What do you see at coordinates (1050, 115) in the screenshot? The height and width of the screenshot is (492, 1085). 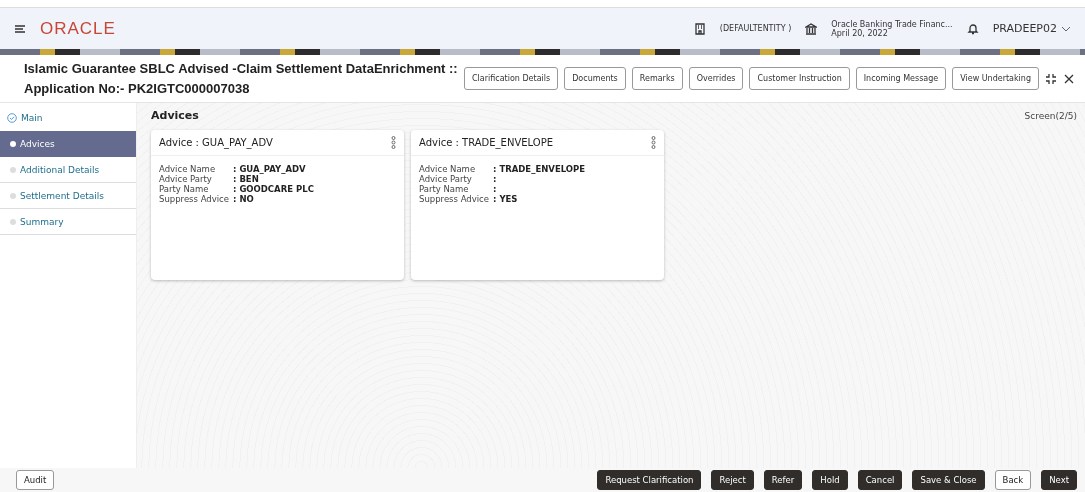 I see `screen-counter: Screen(2/5)` at bounding box center [1050, 115].